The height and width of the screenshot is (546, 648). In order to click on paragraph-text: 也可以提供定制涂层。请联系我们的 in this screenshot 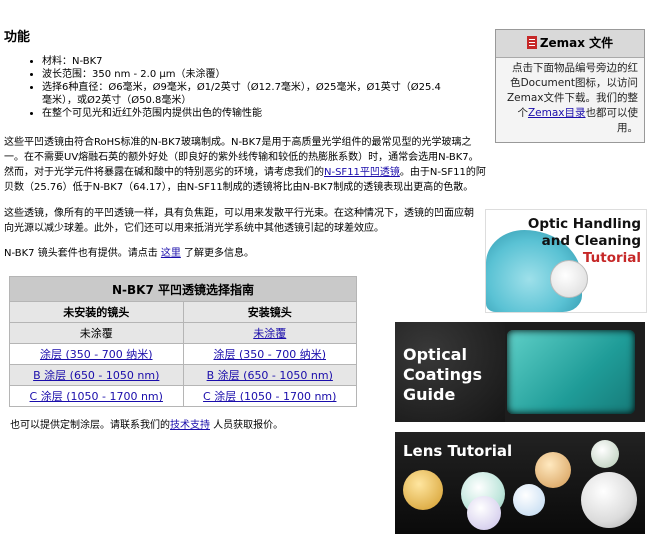, I will do `click(90, 425)`.